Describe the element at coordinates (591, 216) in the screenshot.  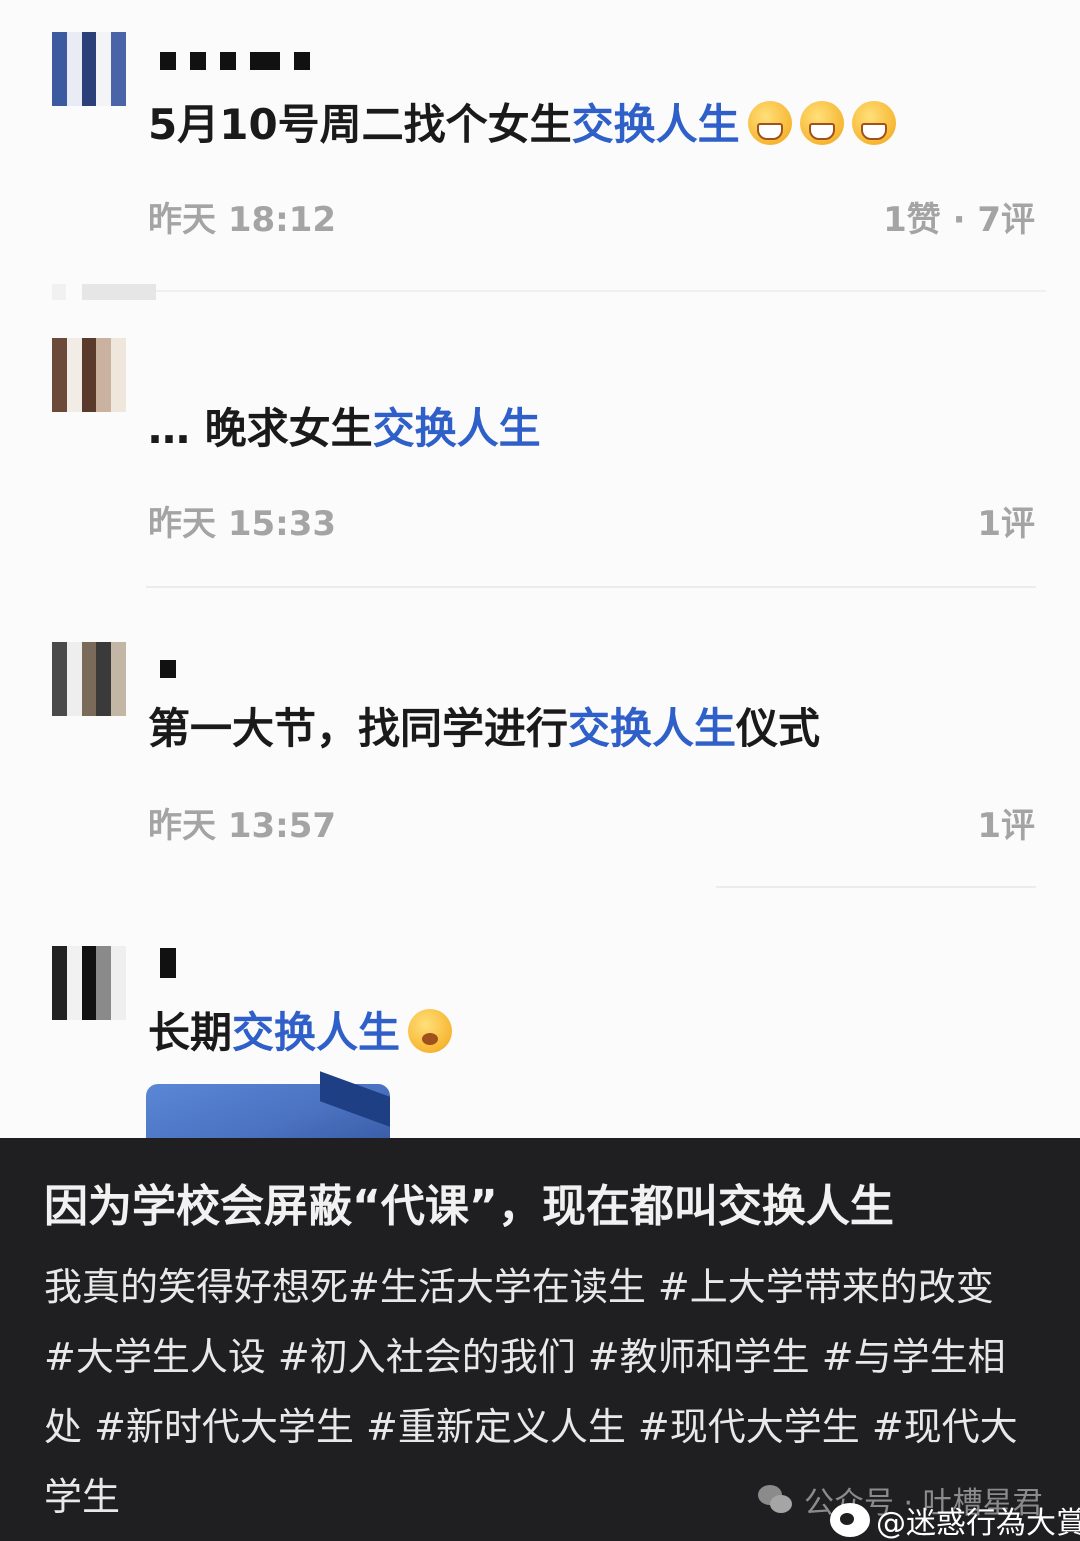
I see `post-meta: 昨天 18:12 1赞 · 7评` at that location.